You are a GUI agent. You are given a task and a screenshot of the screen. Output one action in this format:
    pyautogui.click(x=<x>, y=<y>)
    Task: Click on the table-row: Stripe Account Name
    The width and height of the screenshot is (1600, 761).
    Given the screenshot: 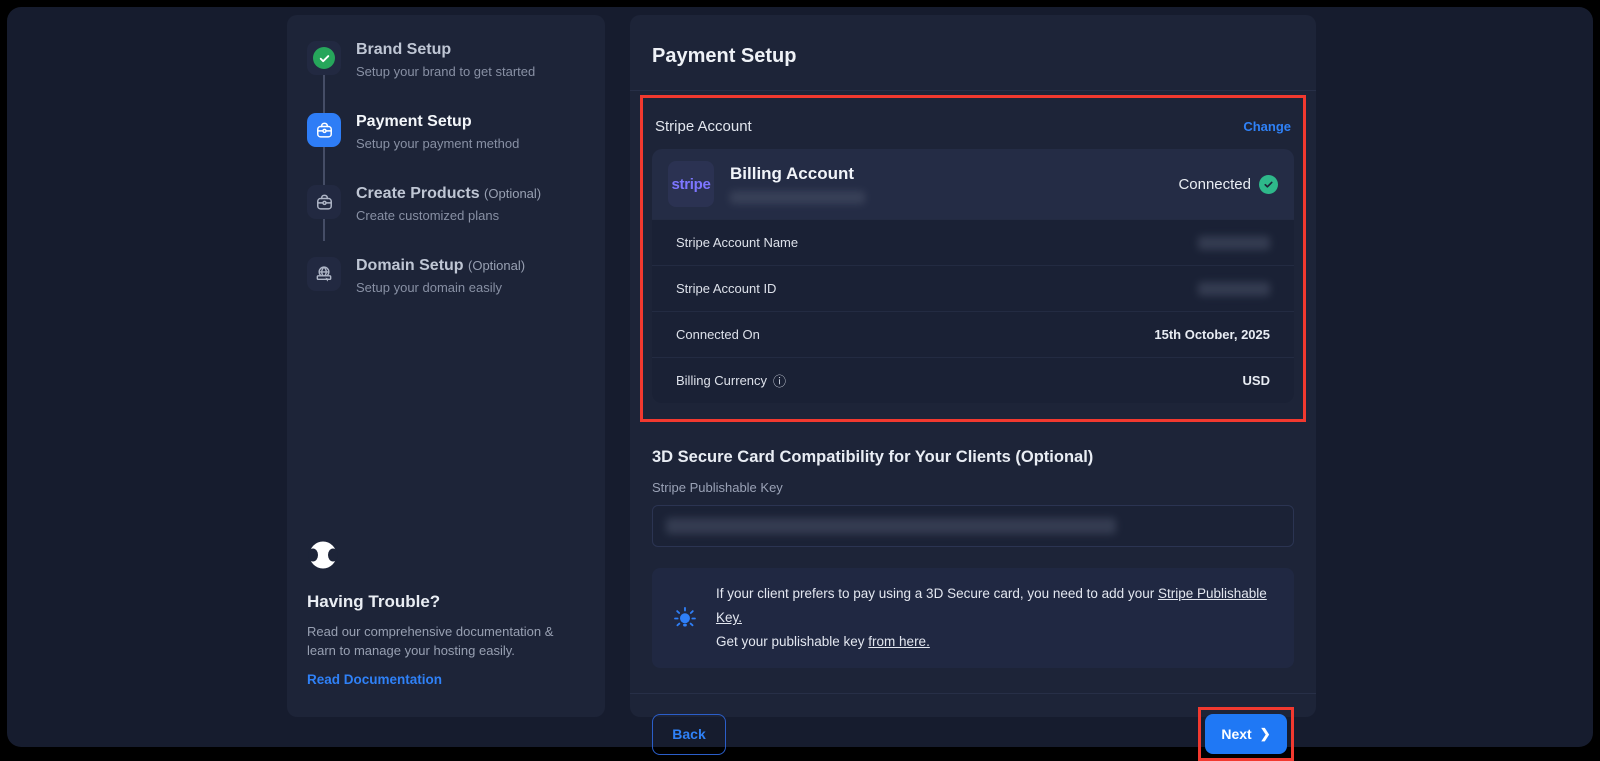 What is the action you would take?
    pyautogui.click(x=973, y=242)
    